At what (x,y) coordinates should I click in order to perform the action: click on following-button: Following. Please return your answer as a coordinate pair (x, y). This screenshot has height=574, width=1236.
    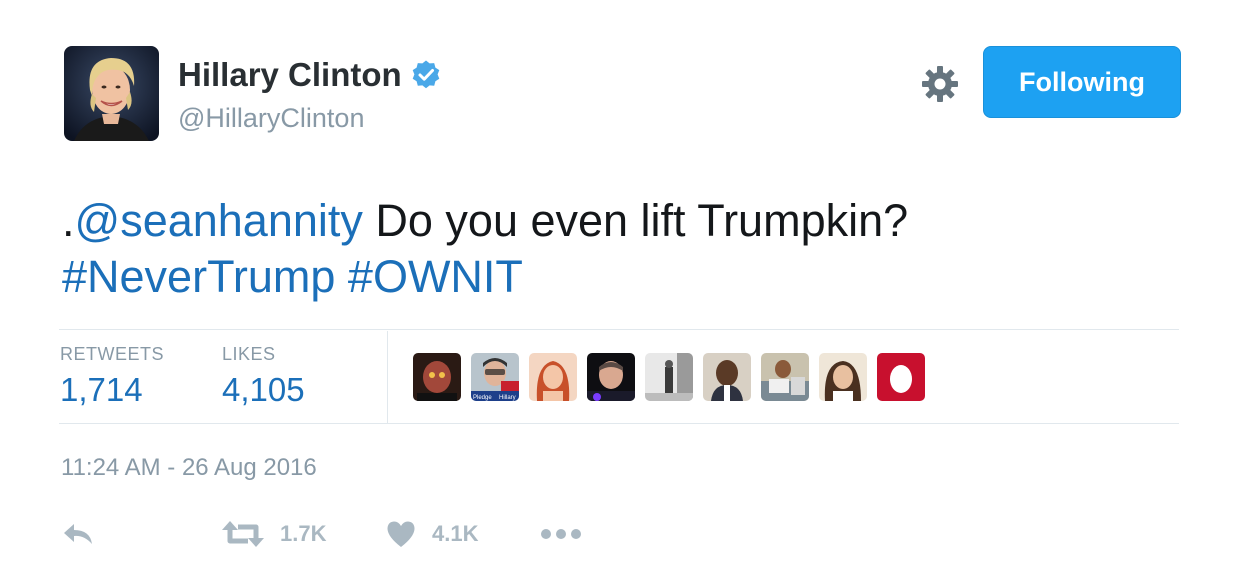
    Looking at the image, I should click on (1082, 82).